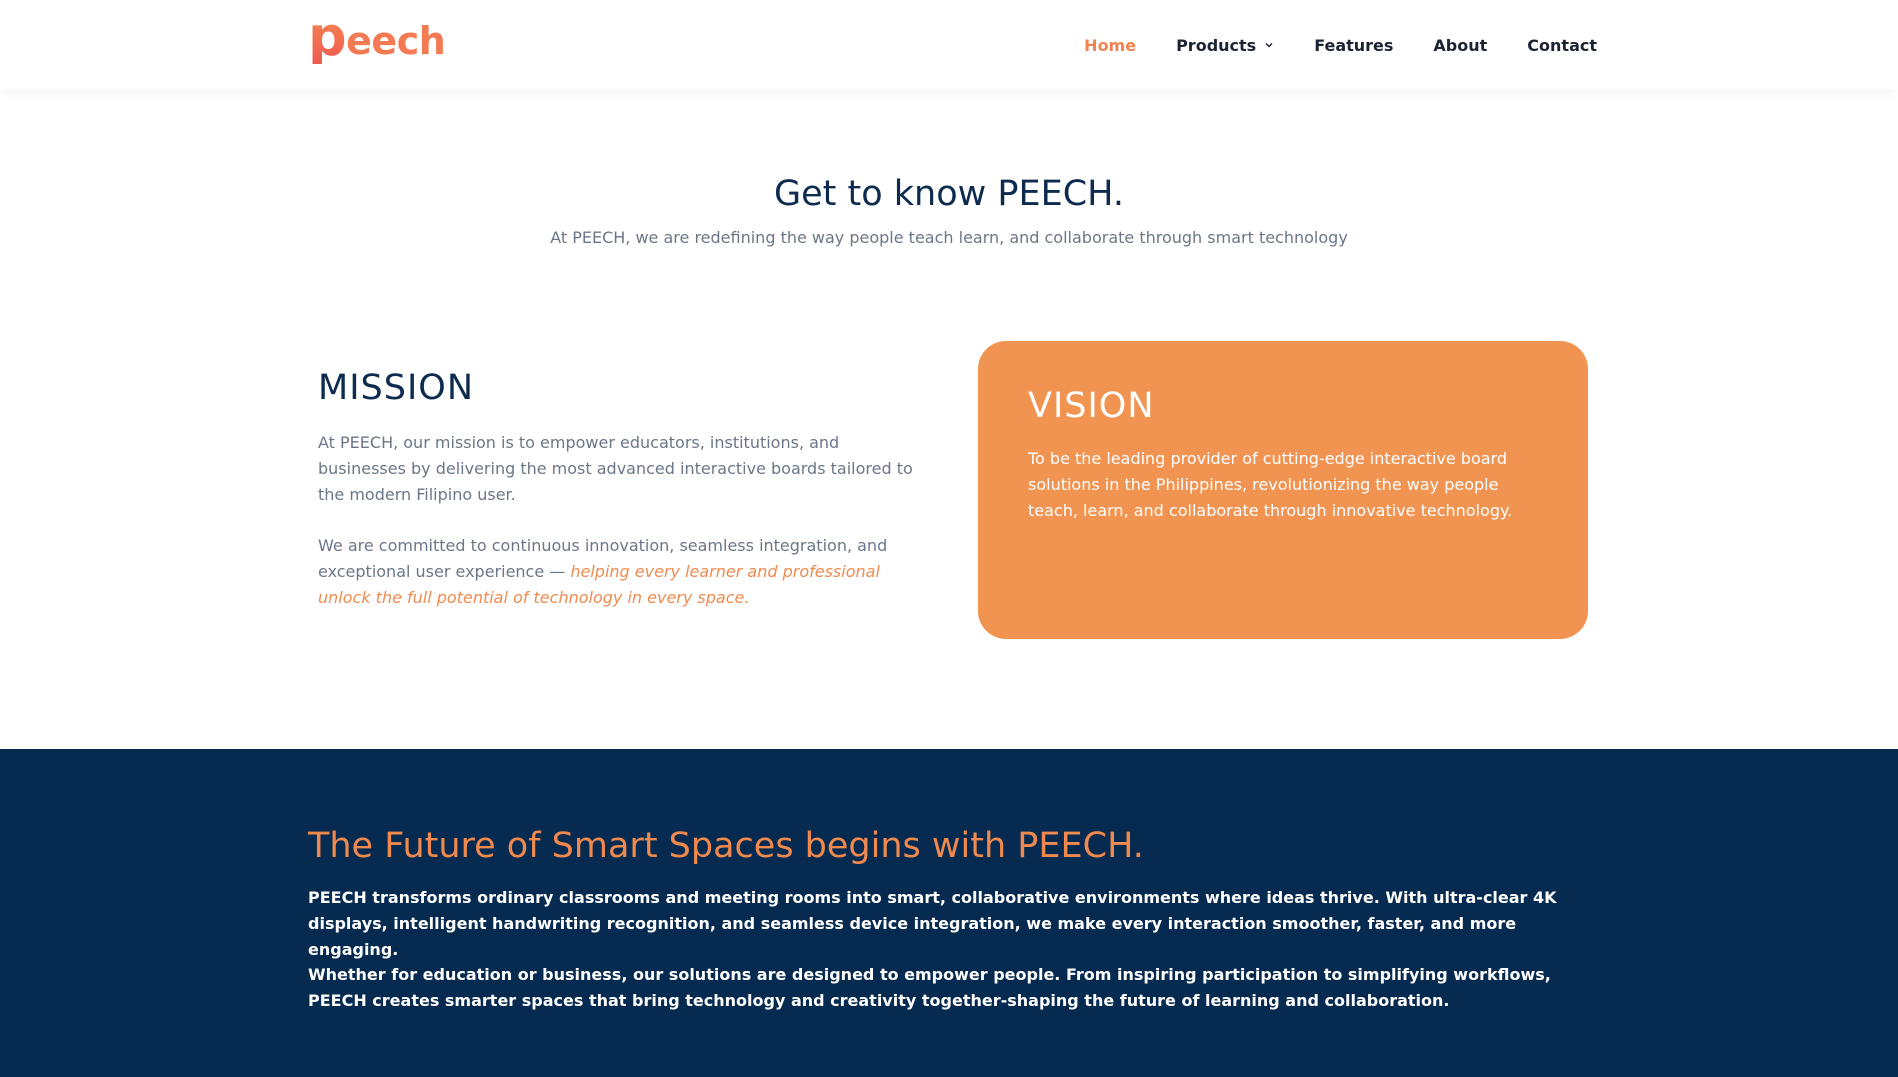 This screenshot has width=1898, height=1077. I want to click on peech-logo: p eech, so click(377, 42).